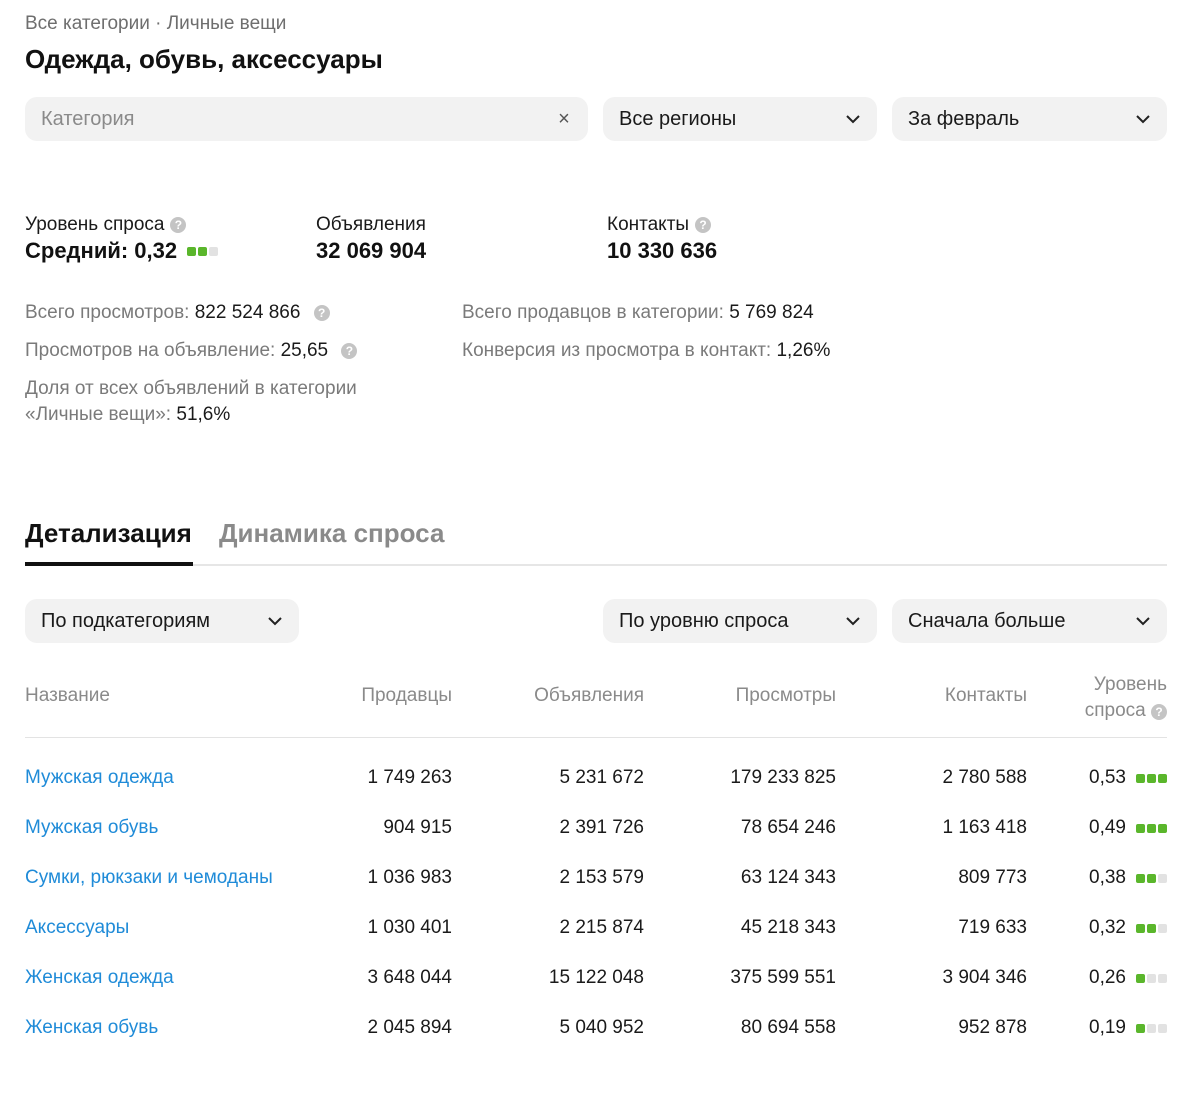 This screenshot has height=1101, width=1200. Describe the element at coordinates (109, 564) in the screenshot. I see `active-tab-indicator` at that location.